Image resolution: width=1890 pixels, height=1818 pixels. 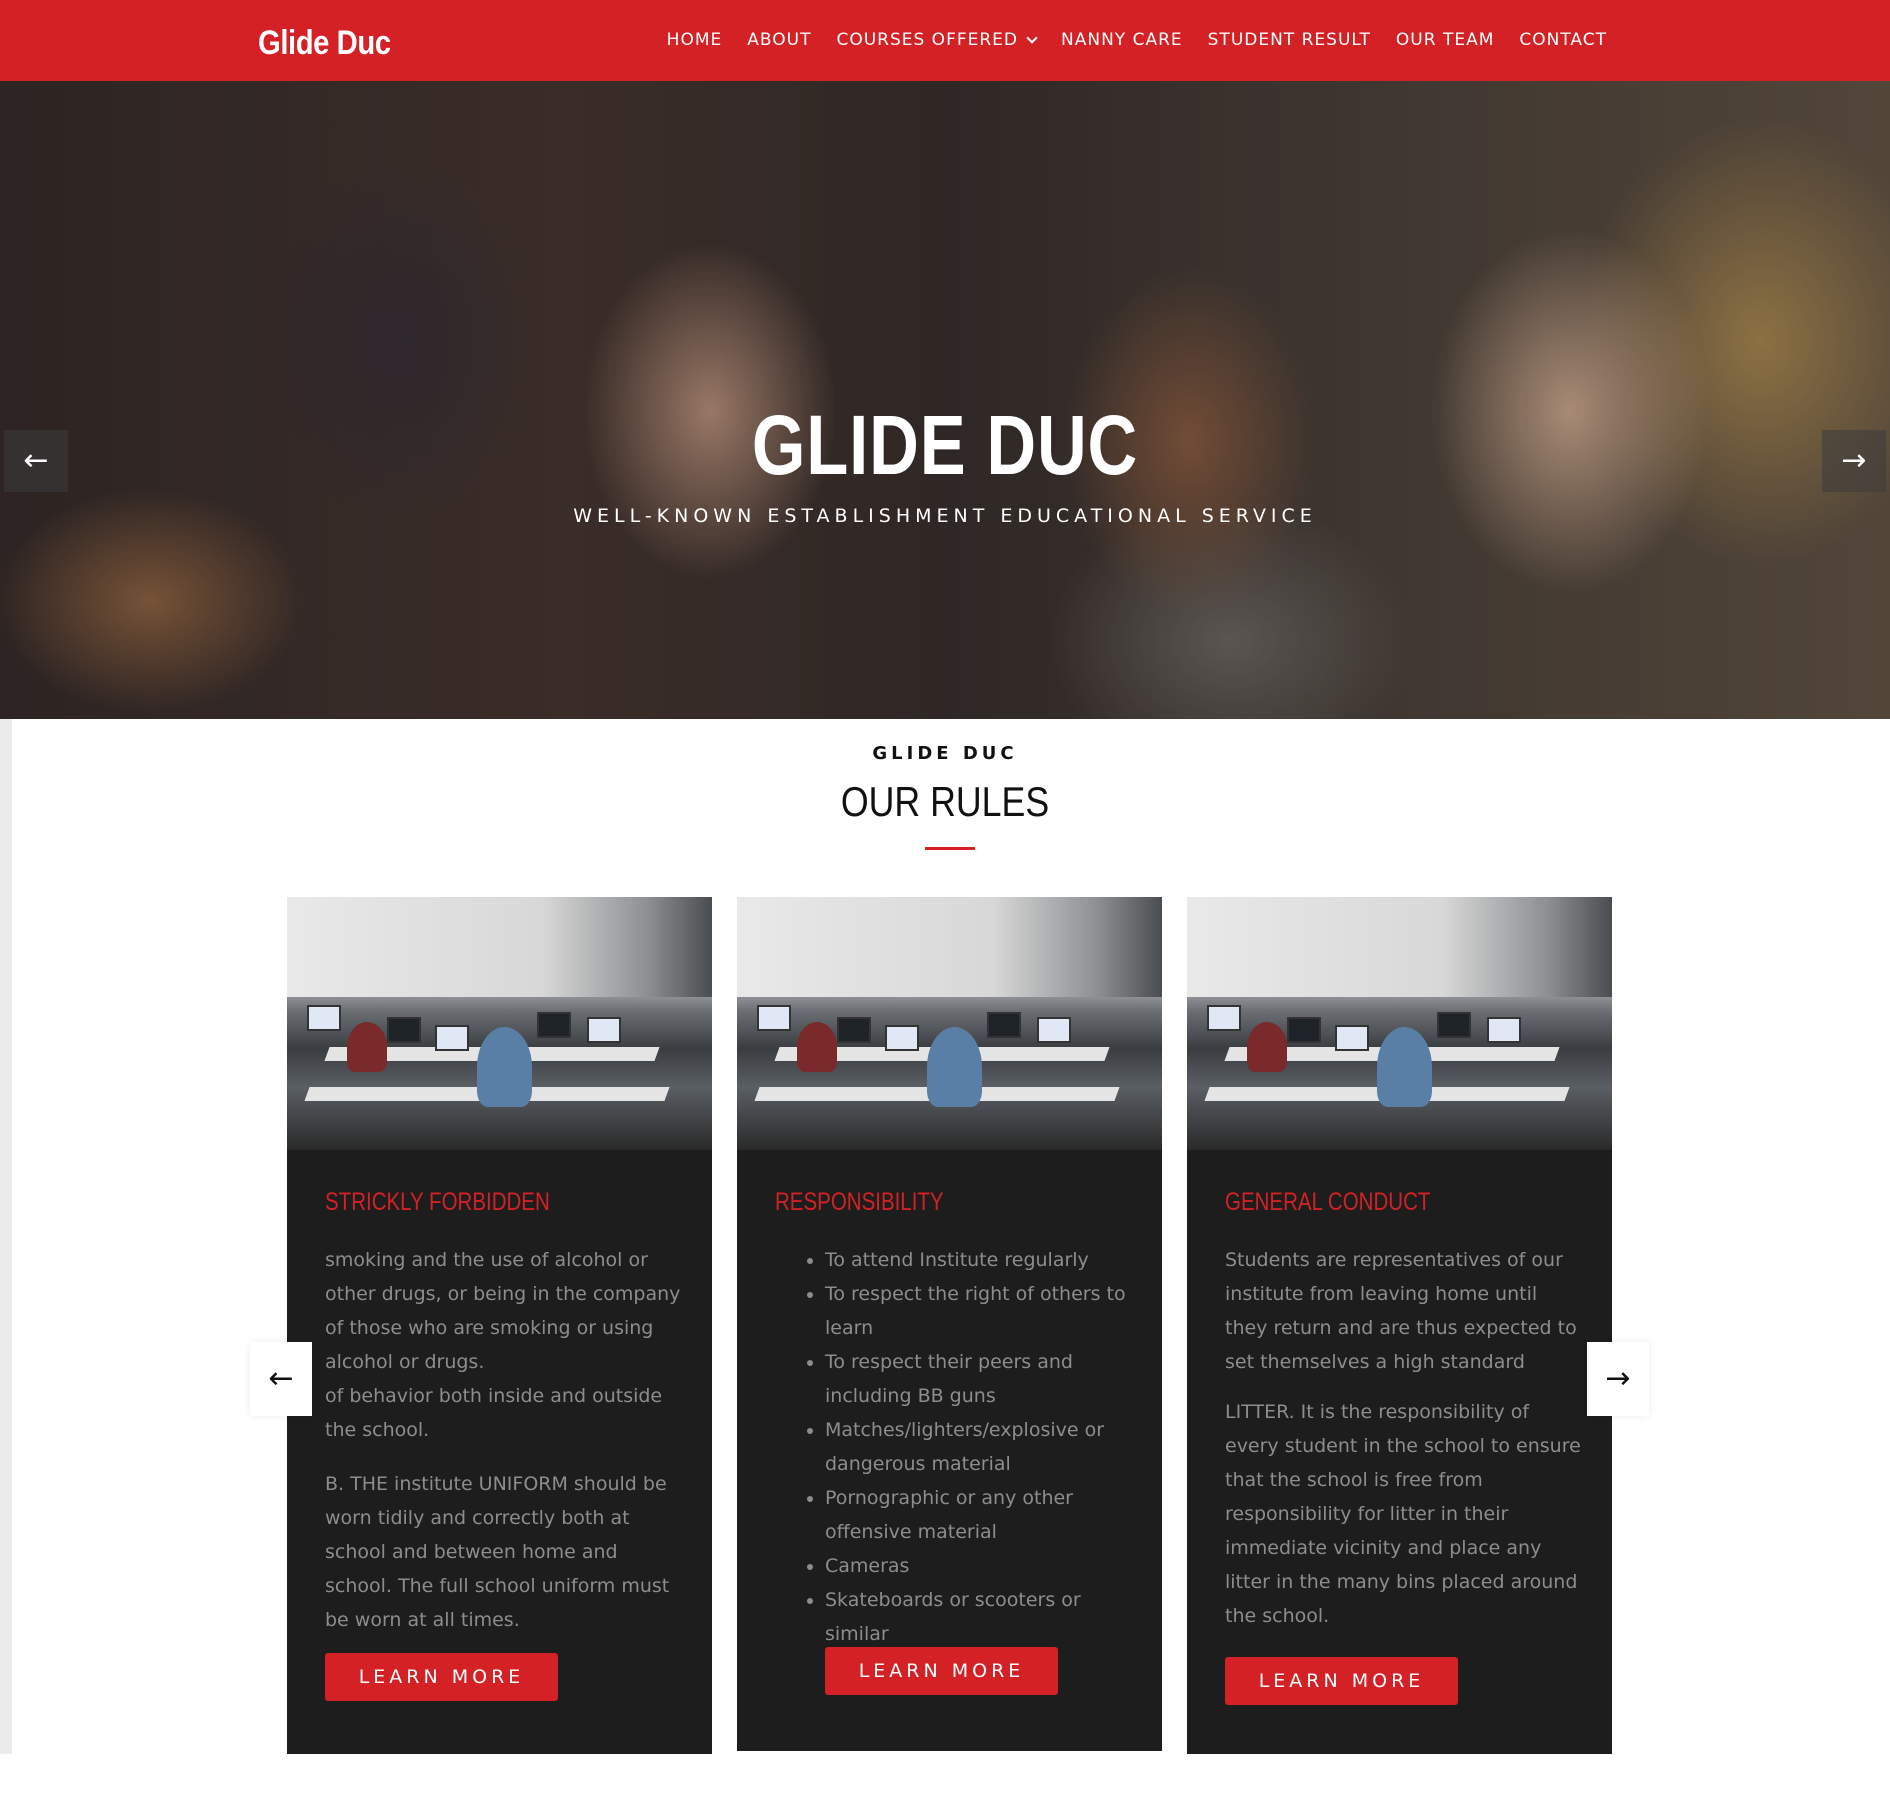 I want to click on hero-prev-button: ←, so click(x=36, y=461).